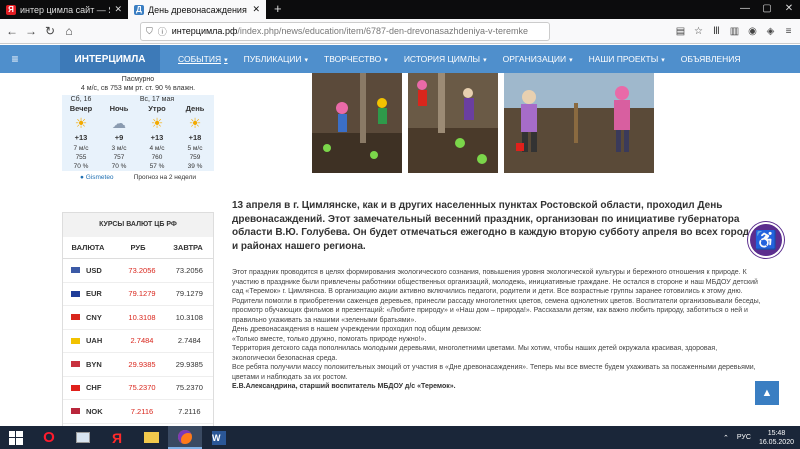 The width and height of the screenshot is (800, 449). What do you see at coordinates (195, 133) in the screenshot?
I see `weather-period: День ☀ +18 5 м/с 759 39 %` at bounding box center [195, 133].